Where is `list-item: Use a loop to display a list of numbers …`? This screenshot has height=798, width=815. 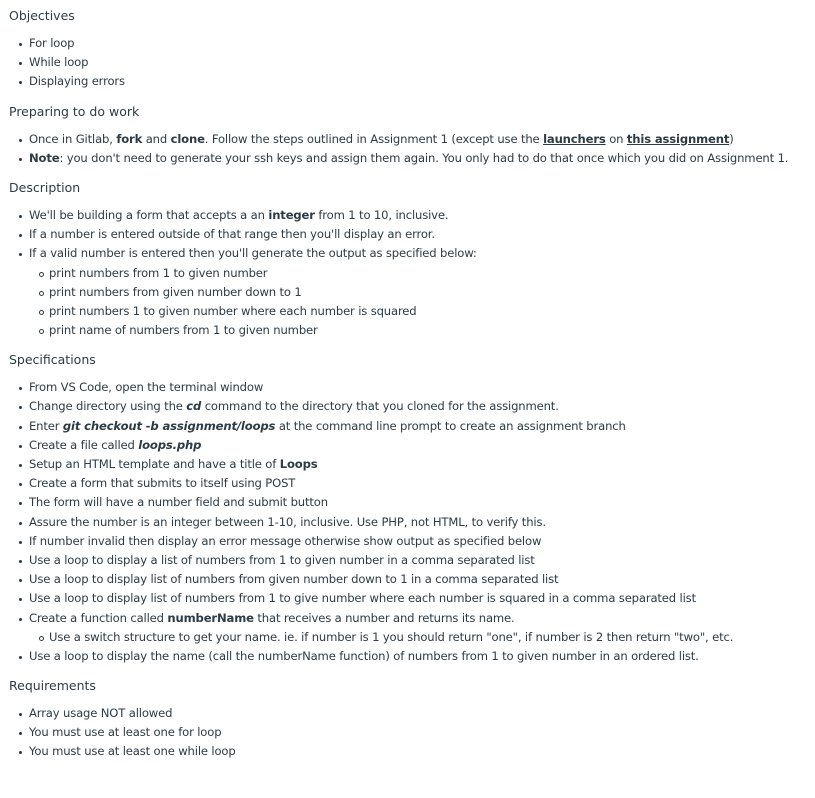 list-item: Use a loop to display a list of numbers … is located at coordinates (412, 560).